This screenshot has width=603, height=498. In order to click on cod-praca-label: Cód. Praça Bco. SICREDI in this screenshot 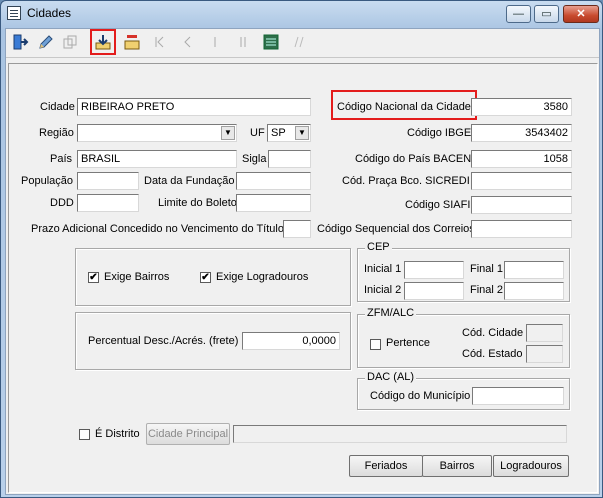, I will do `click(406, 181)`.